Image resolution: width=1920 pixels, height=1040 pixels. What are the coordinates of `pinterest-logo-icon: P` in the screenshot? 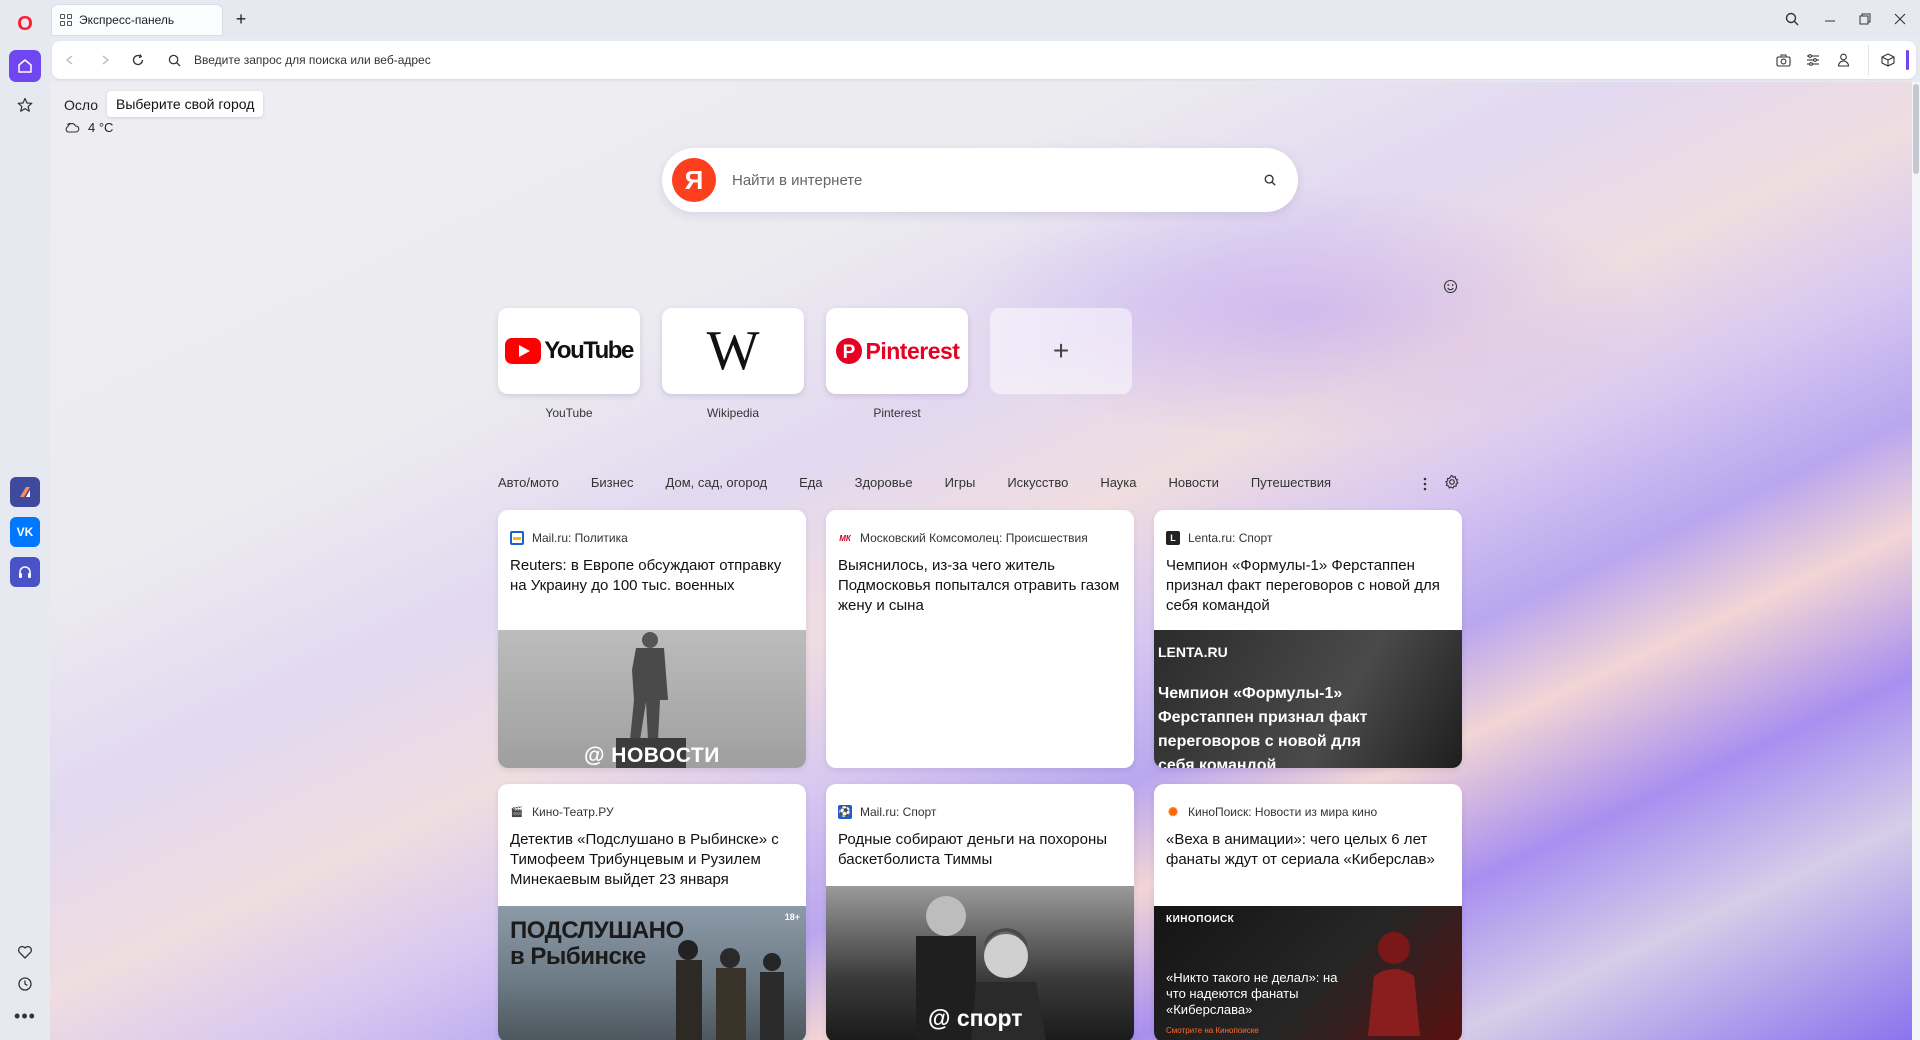 It's located at (848, 351).